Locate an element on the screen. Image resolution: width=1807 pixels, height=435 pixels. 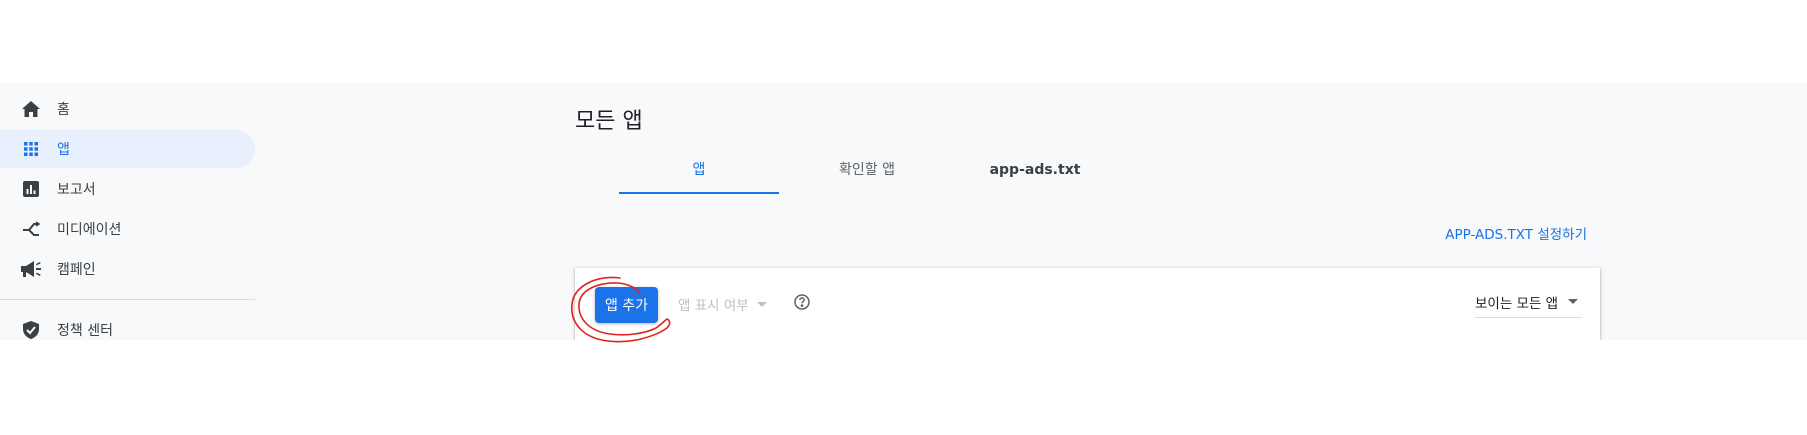
apps-grid-icon is located at coordinates (31, 149).